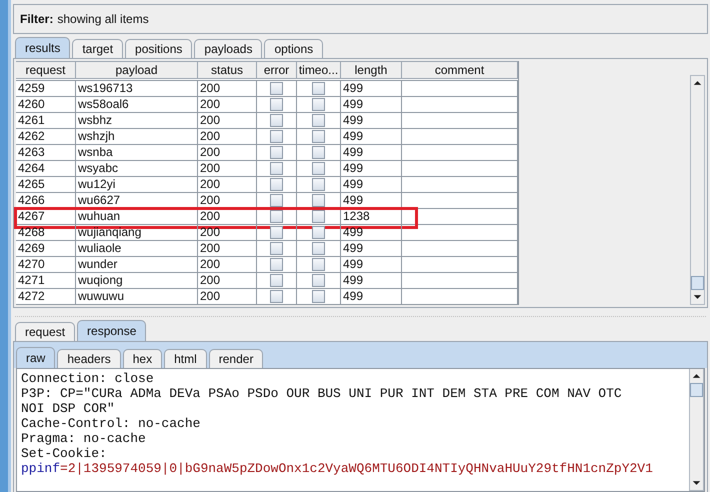  I want to click on table-cell: wu6627, so click(137, 200).